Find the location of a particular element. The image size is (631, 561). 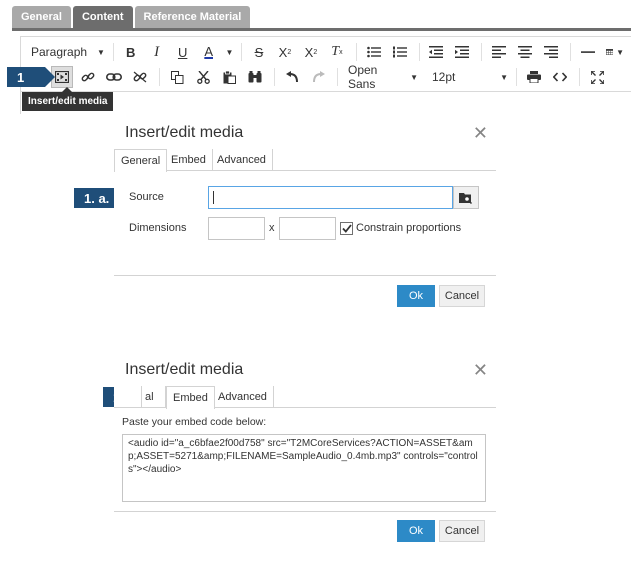

chain-link-icon is located at coordinates (114, 77).